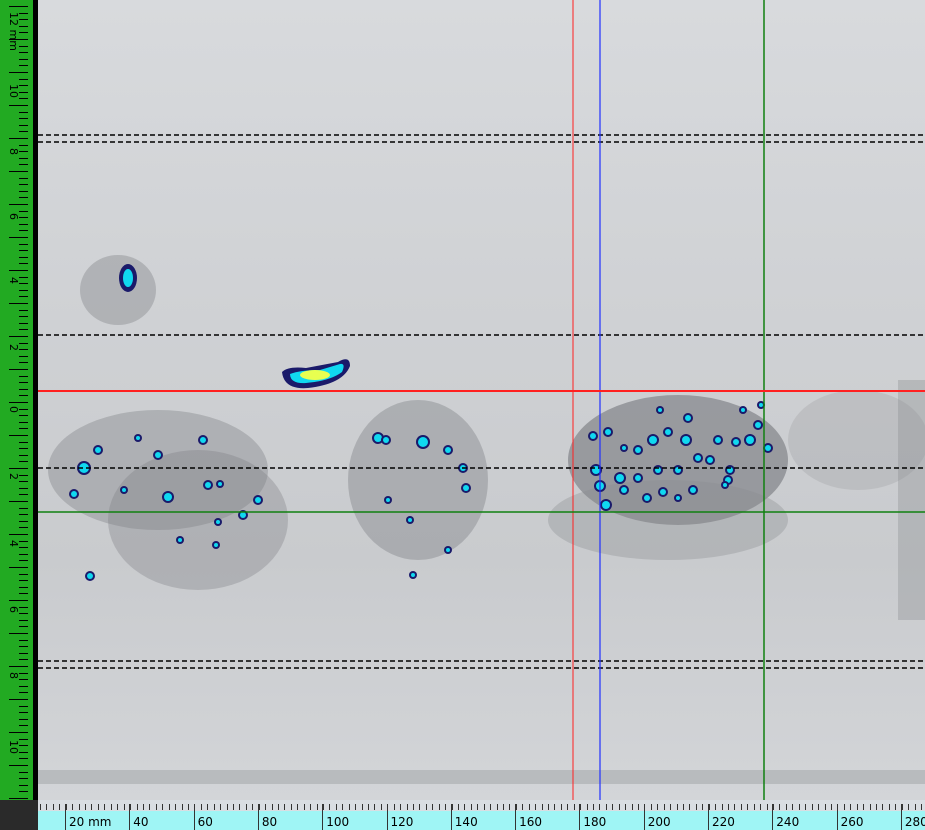  Describe the element at coordinates (316, 374) in the screenshot. I see `bright-indication` at that location.